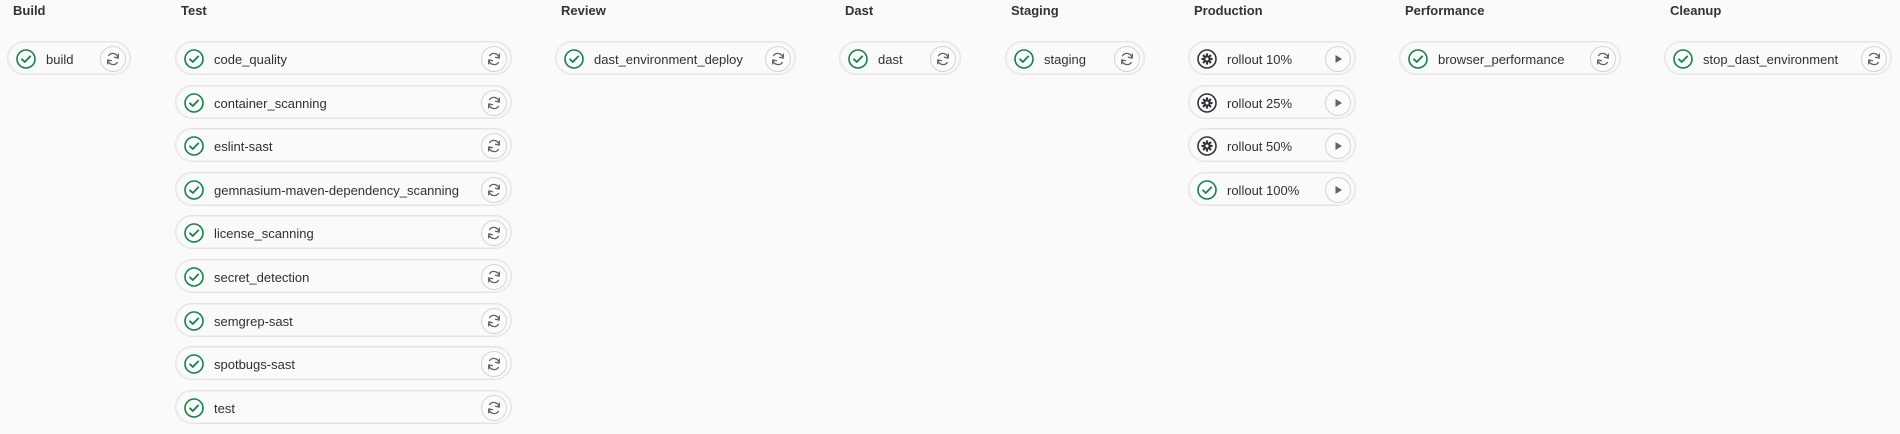 Image resolution: width=1900 pixels, height=434 pixels. I want to click on job-link: rollout 50%, so click(1244, 146).